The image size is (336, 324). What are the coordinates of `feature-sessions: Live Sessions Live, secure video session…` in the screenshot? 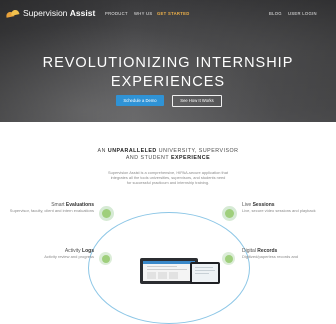 It's located at (287, 208).